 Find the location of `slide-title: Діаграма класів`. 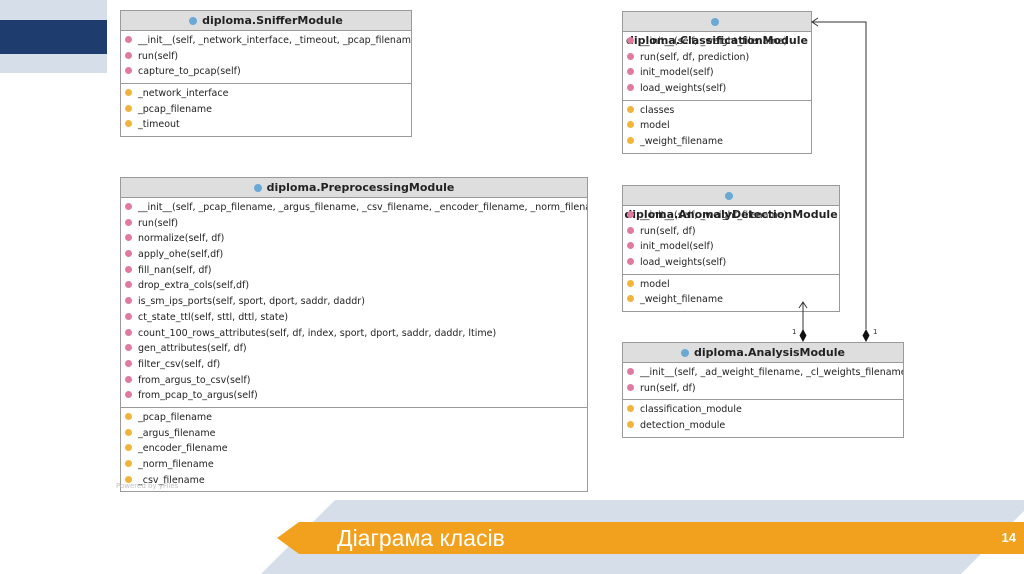

slide-title: Діаграма класів is located at coordinates (421, 538).